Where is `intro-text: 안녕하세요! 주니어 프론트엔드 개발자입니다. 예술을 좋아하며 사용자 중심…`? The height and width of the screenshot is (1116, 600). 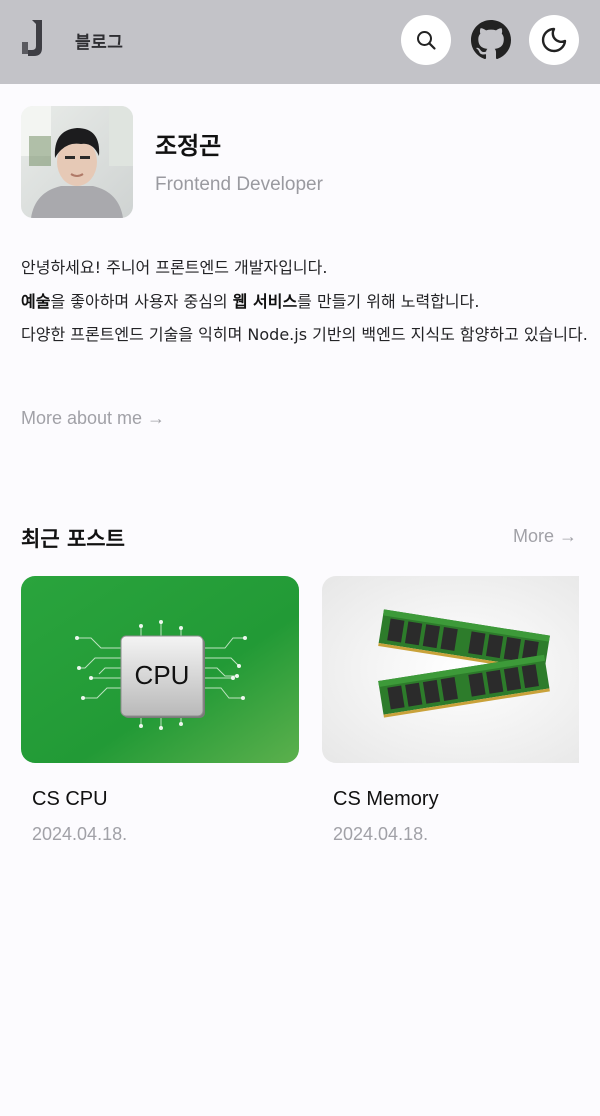 intro-text: 안녕하세요! 주니어 프론트엔드 개발자입니다. 예술을 좋아하며 사용자 중심… is located at coordinates (306, 301).